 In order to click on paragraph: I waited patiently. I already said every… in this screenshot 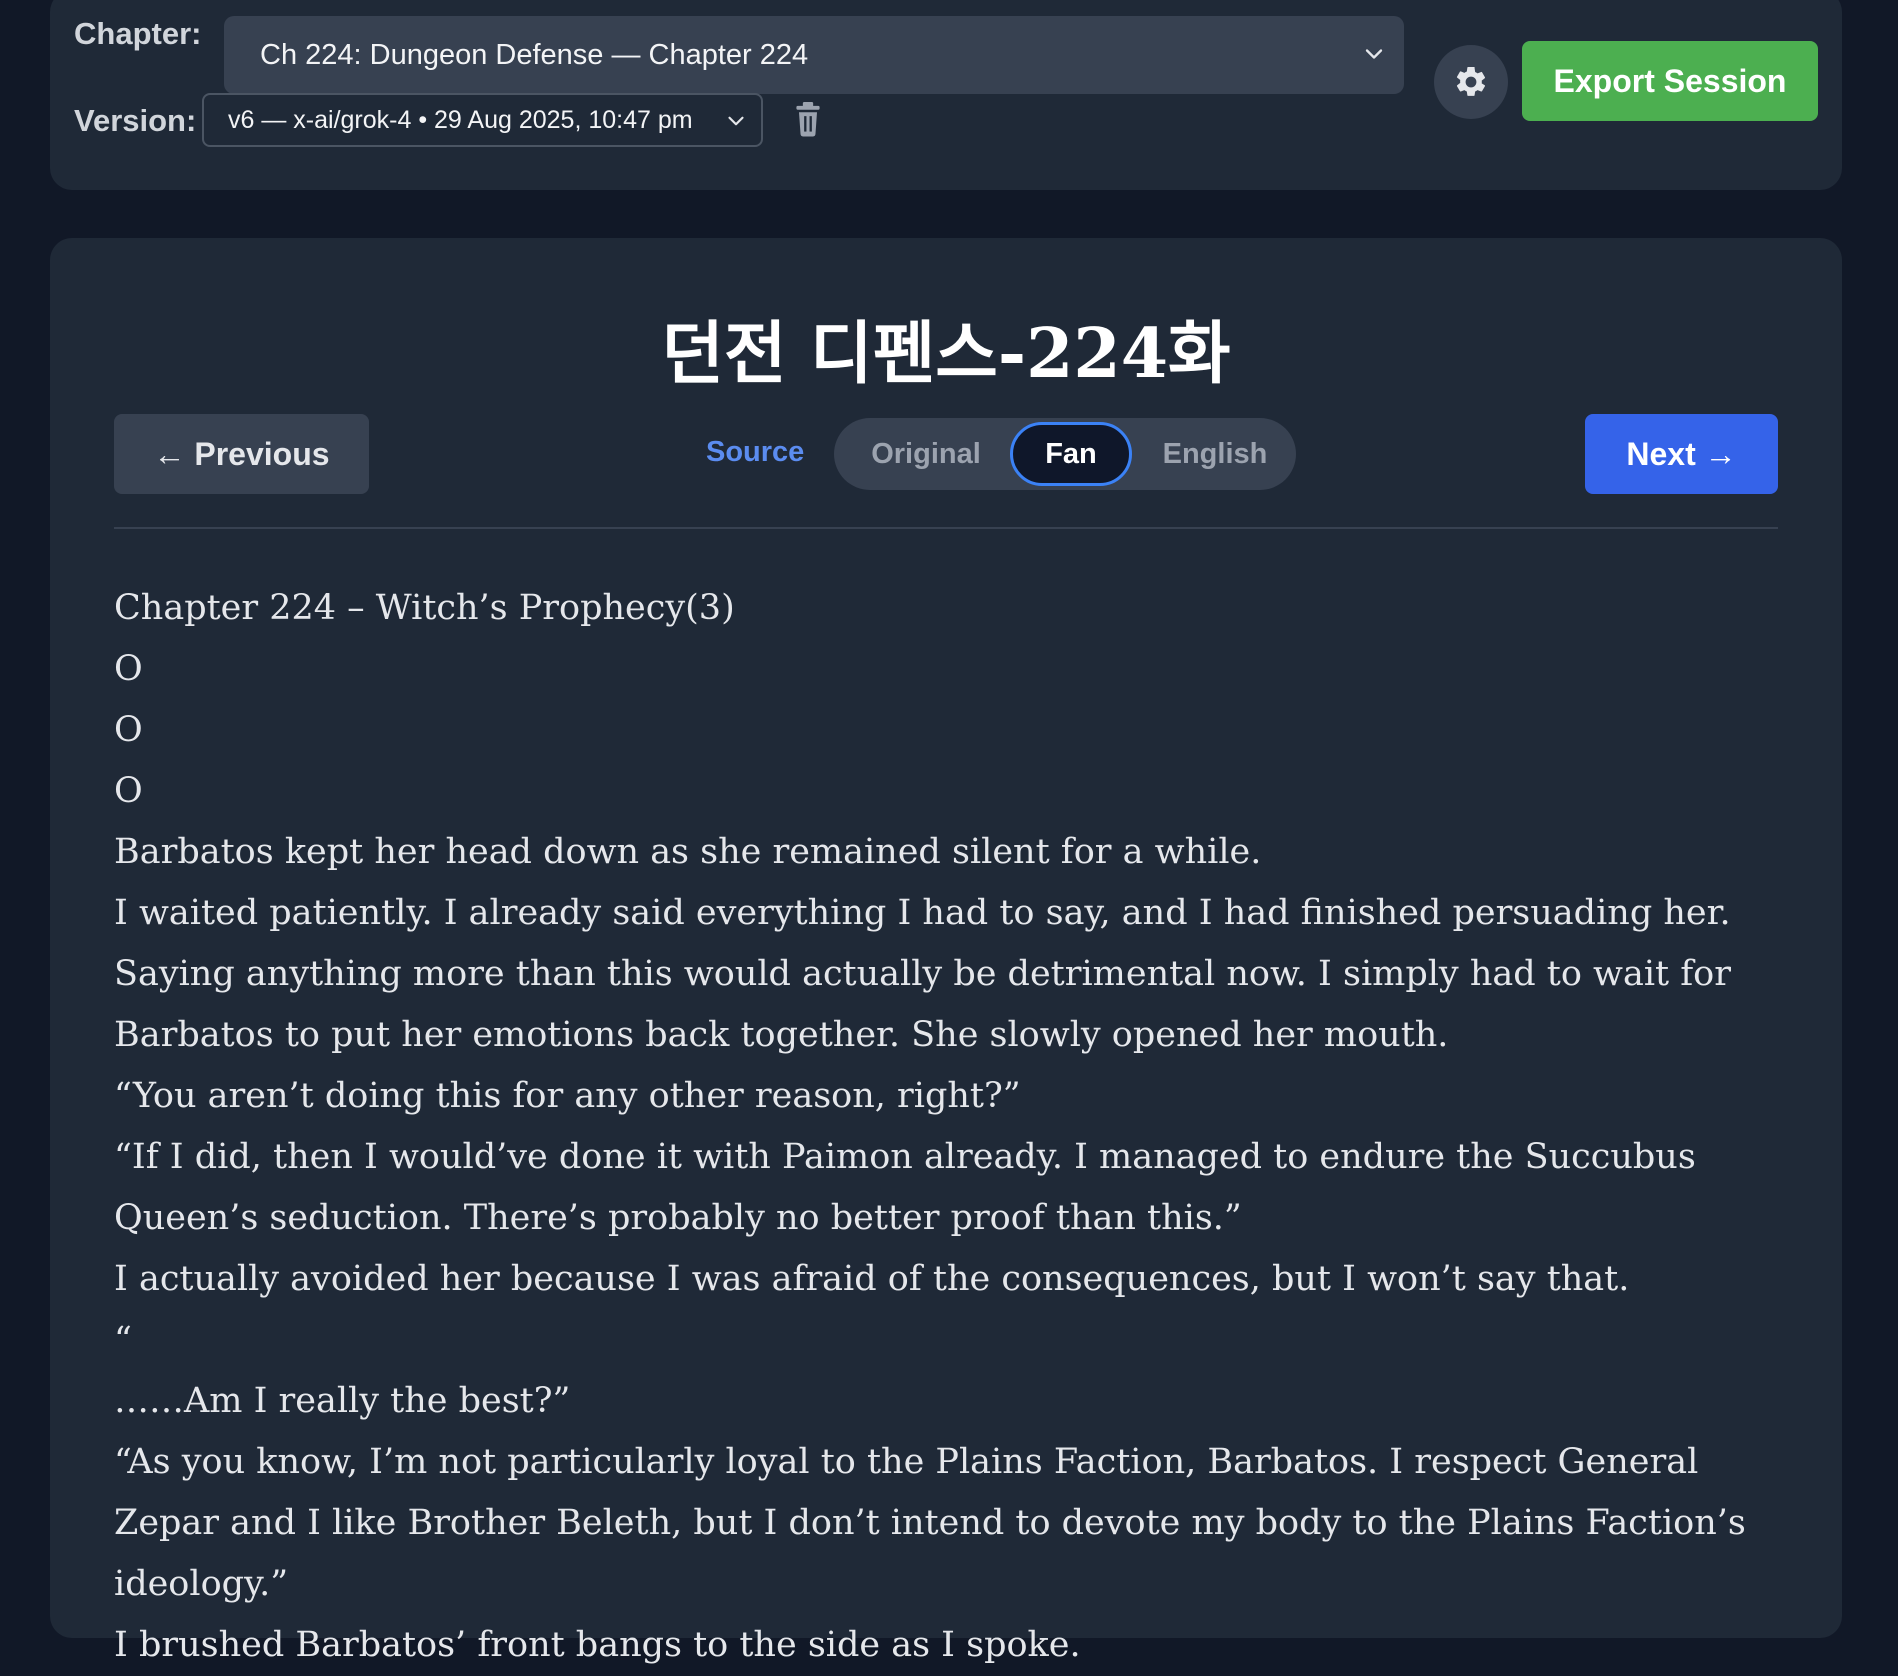, I will do `click(922, 974)`.